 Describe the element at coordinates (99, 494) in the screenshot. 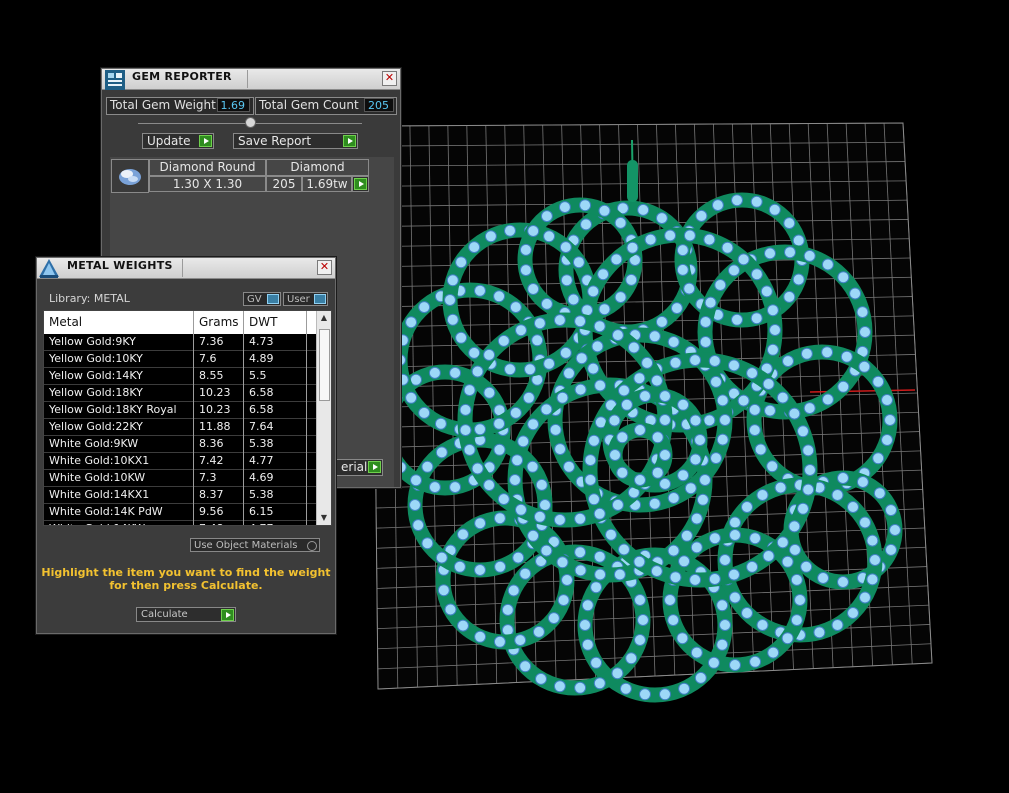

I see `cell-metal: White Gold:14KX1` at that location.